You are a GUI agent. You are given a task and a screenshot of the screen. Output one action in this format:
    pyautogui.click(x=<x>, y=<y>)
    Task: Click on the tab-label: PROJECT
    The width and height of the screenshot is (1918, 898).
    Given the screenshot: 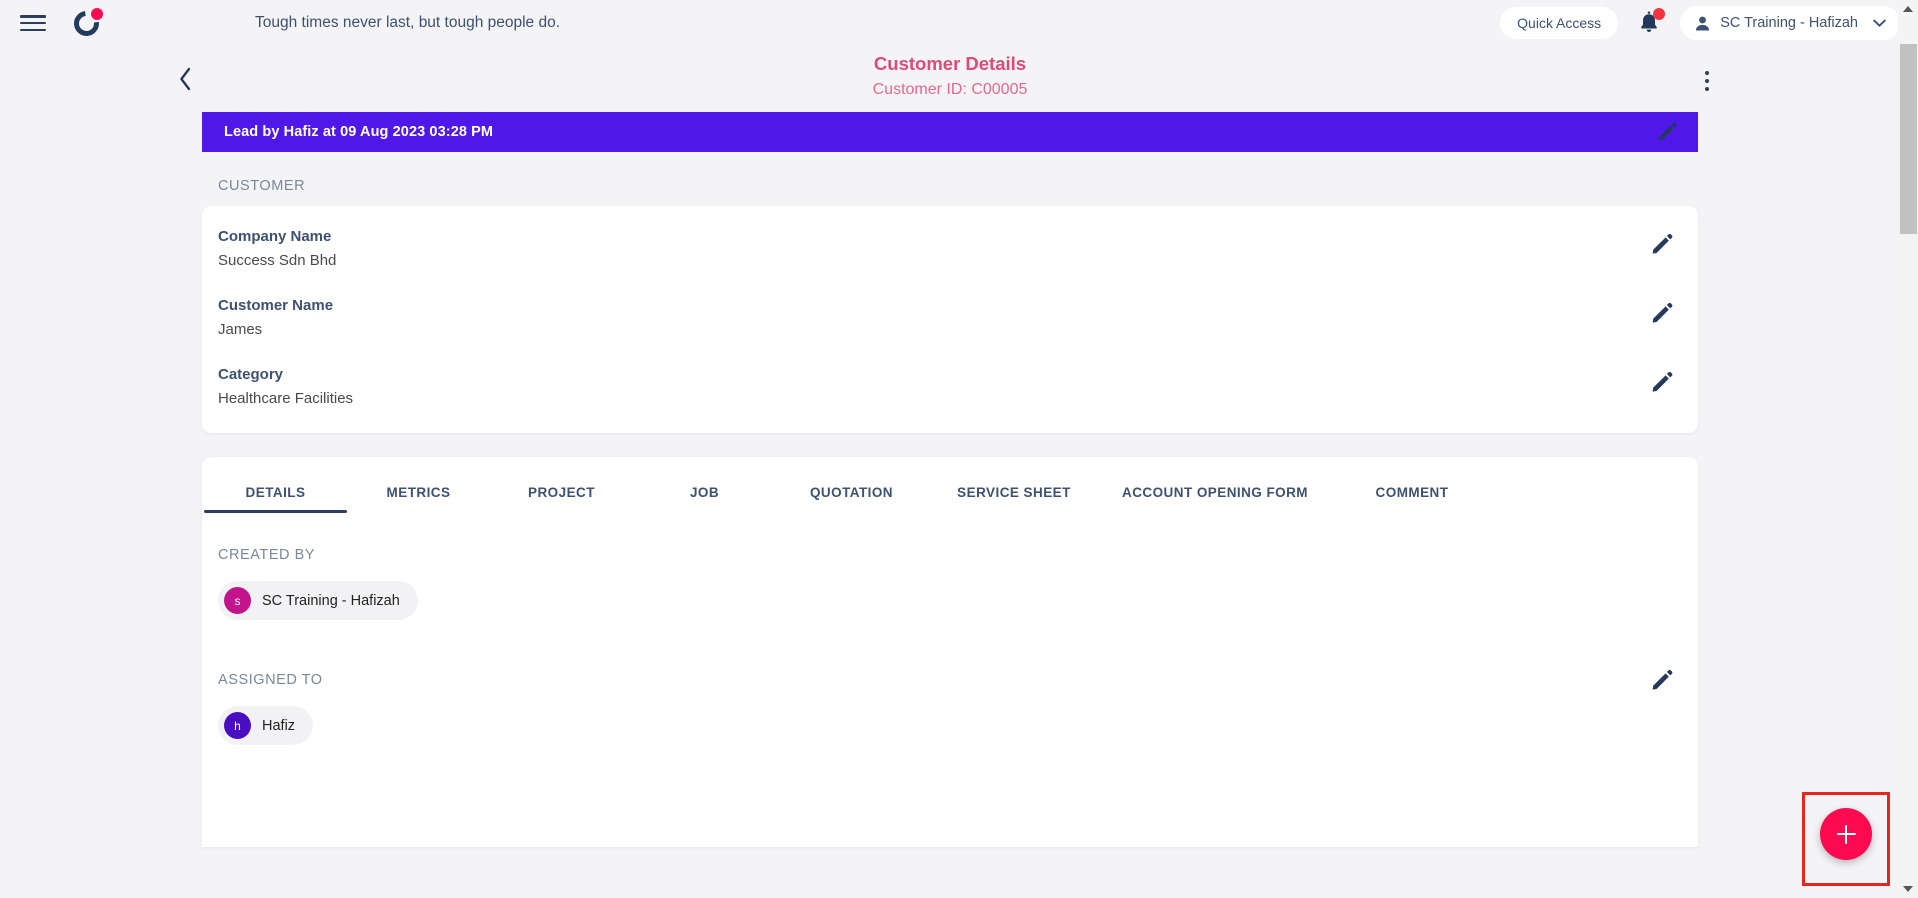 What is the action you would take?
    pyautogui.click(x=561, y=492)
    